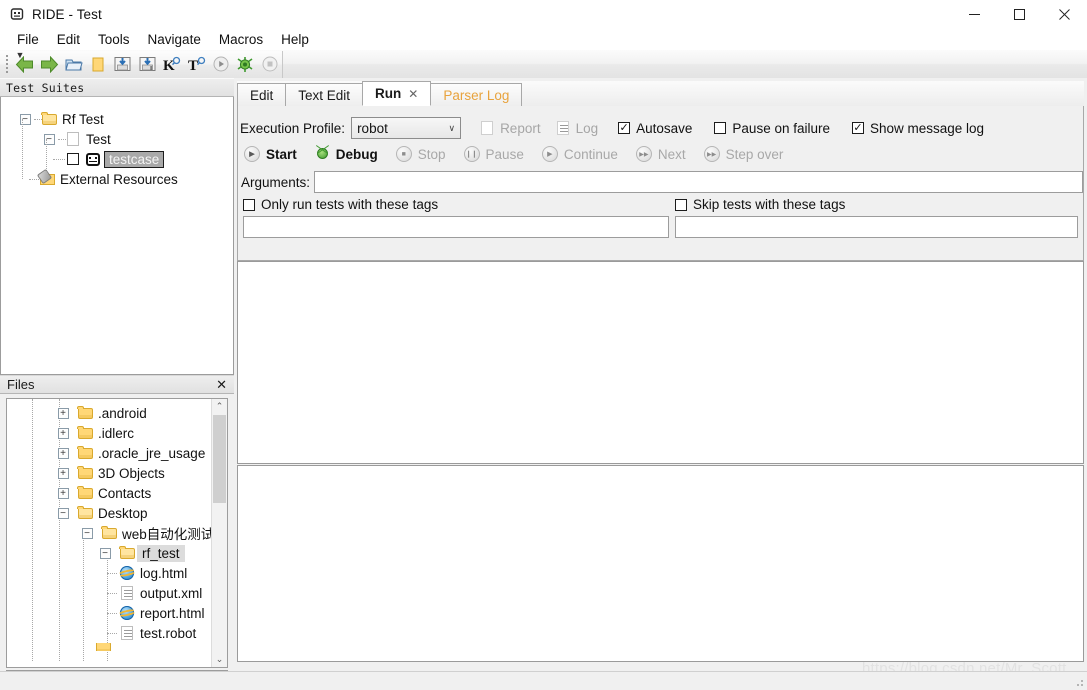  Describe the element at coordinates (172, 613) in the screenshot. I see `file-item-label: report.html` at that location.